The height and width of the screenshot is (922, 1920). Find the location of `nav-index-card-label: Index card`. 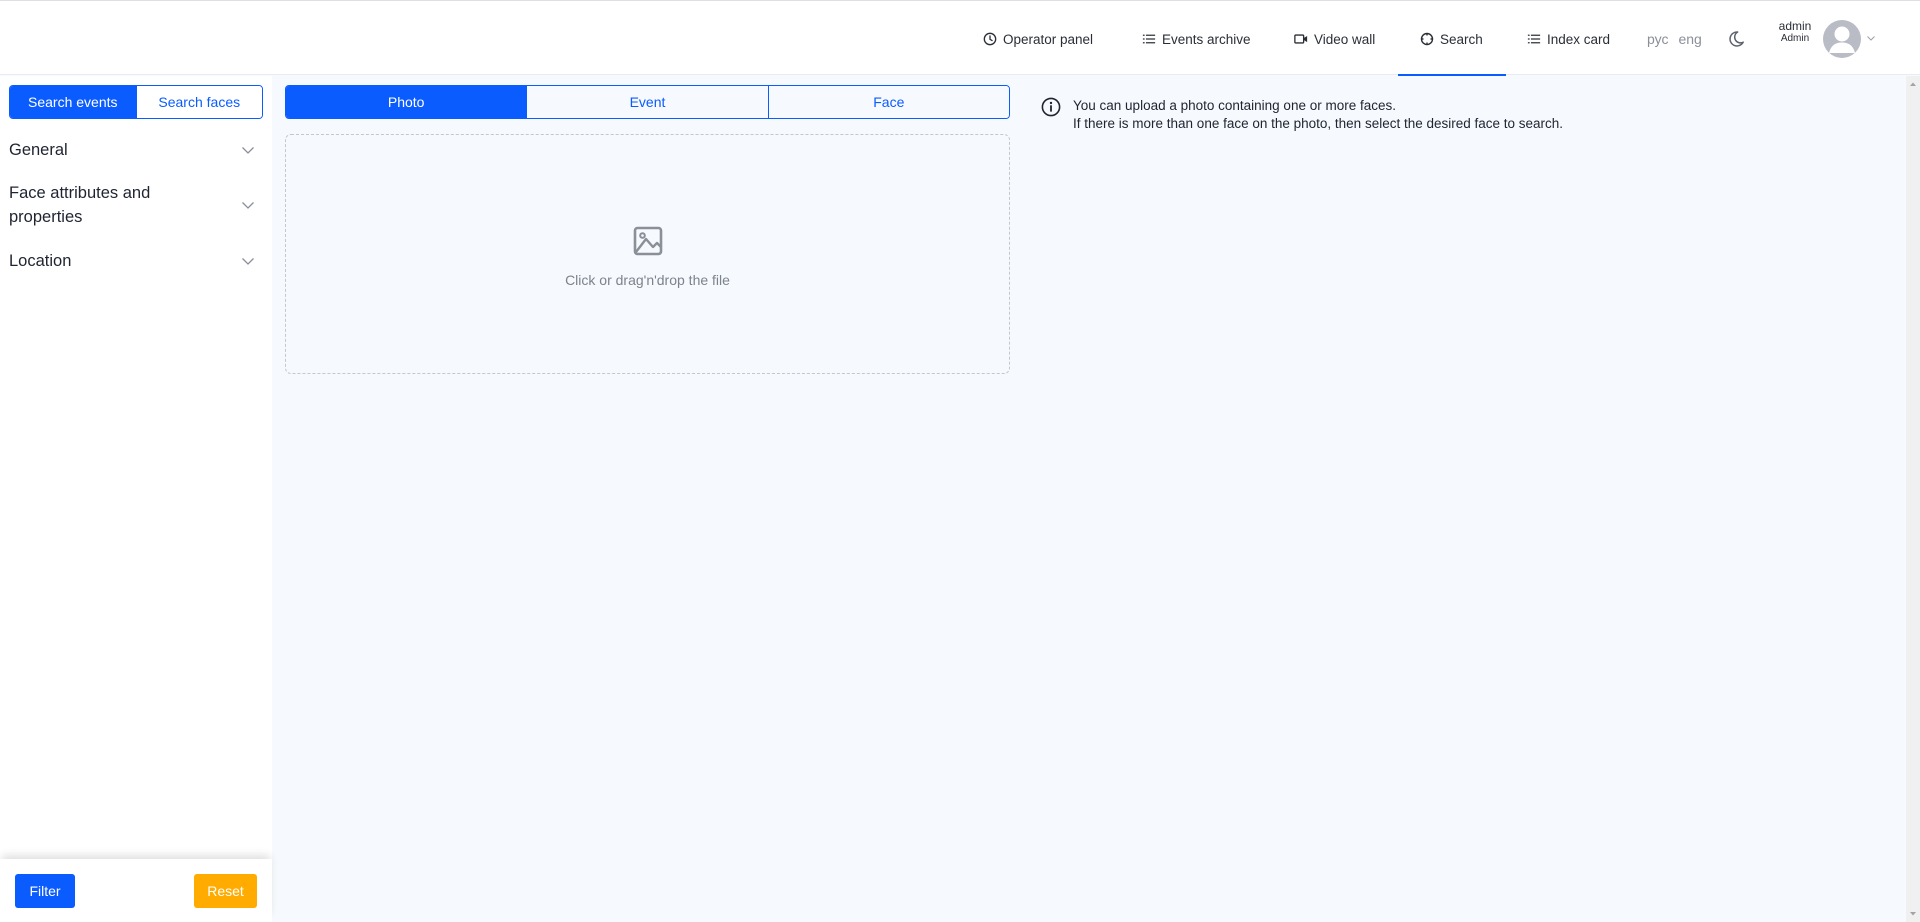

nav-index-card-label: Index card is located at coordinates (1579, 39).